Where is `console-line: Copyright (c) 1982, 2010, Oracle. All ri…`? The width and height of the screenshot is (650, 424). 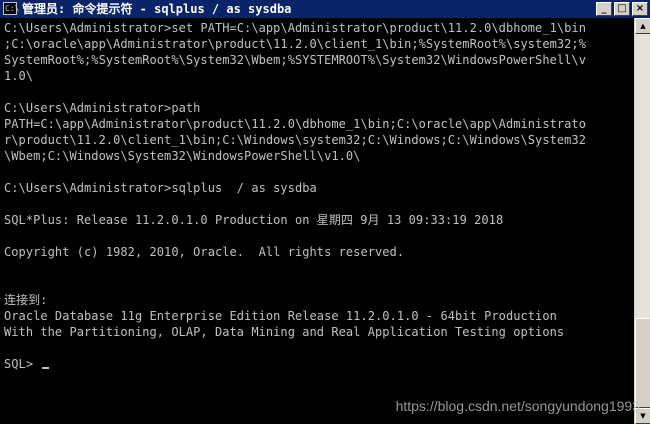
console-line: Copyright (c) 1982, 2010, Oracle. All ri… is located at coordinates (204, 252).